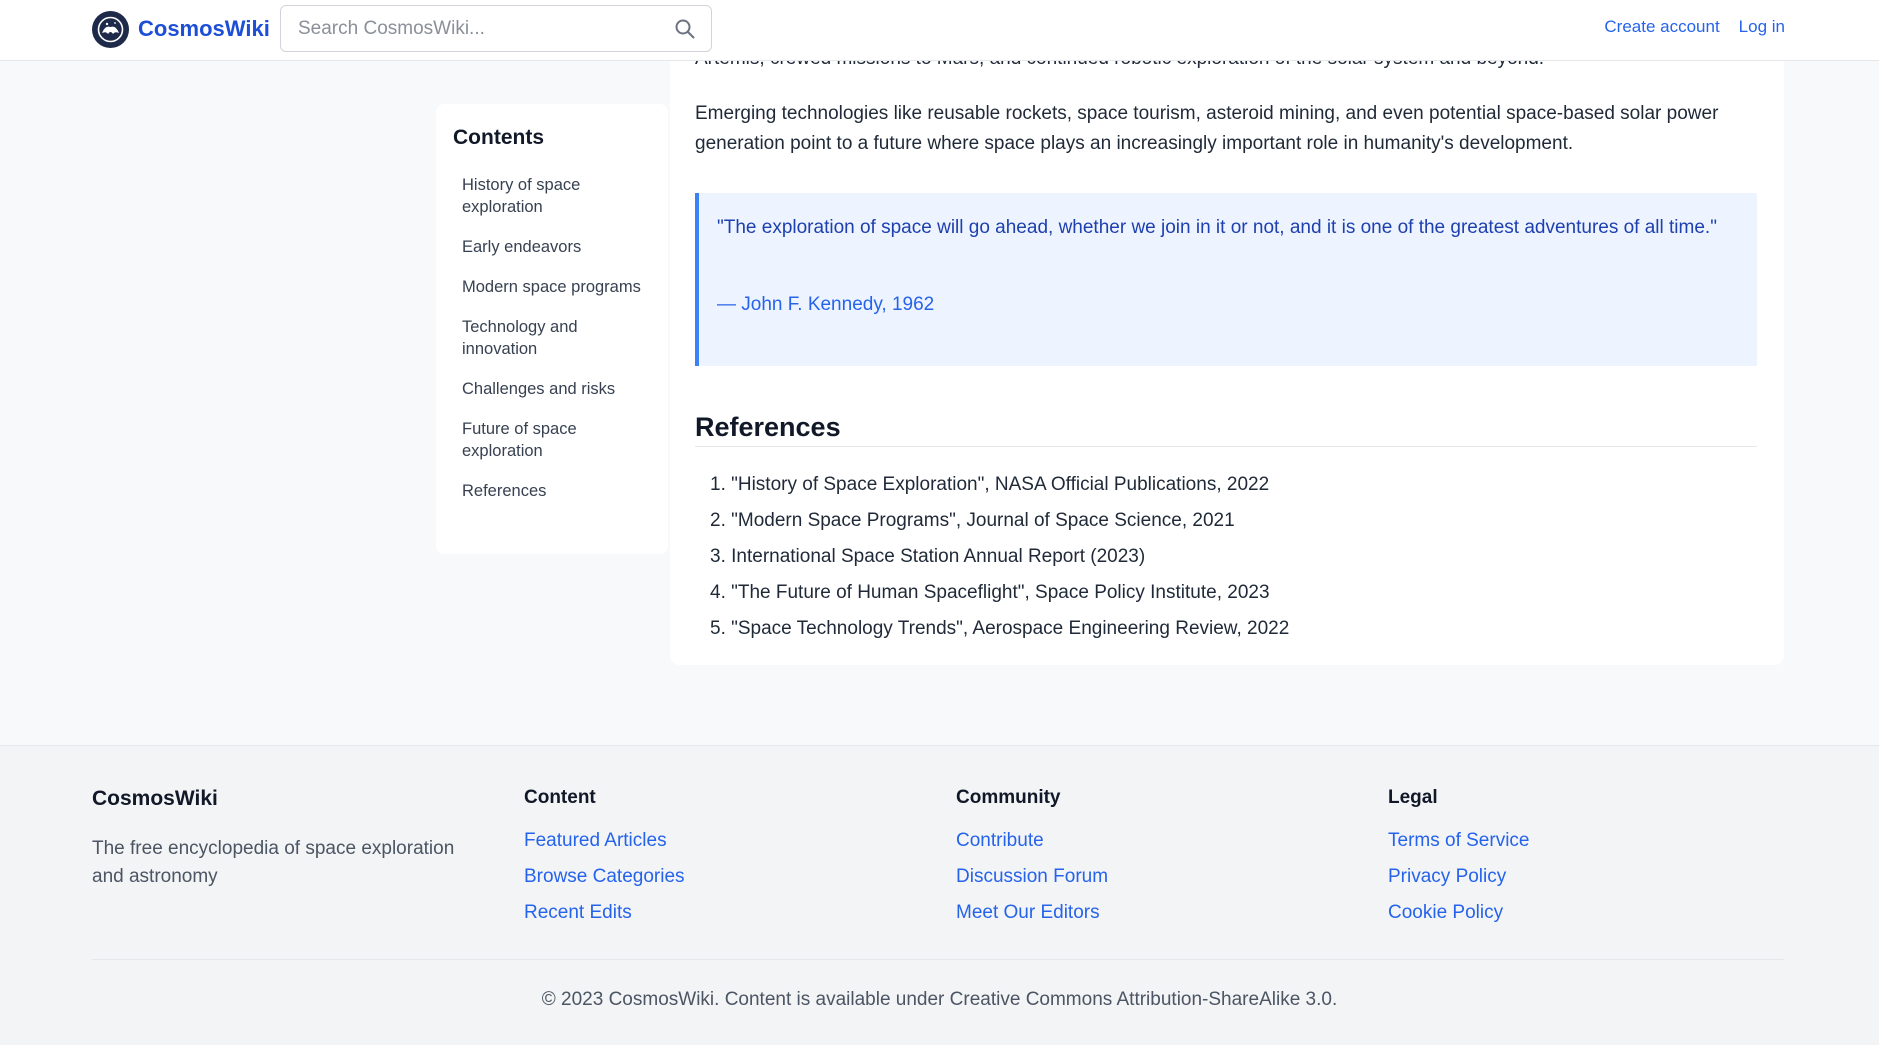  I want to click on create-account-link: Create account, so click(1661, 27).